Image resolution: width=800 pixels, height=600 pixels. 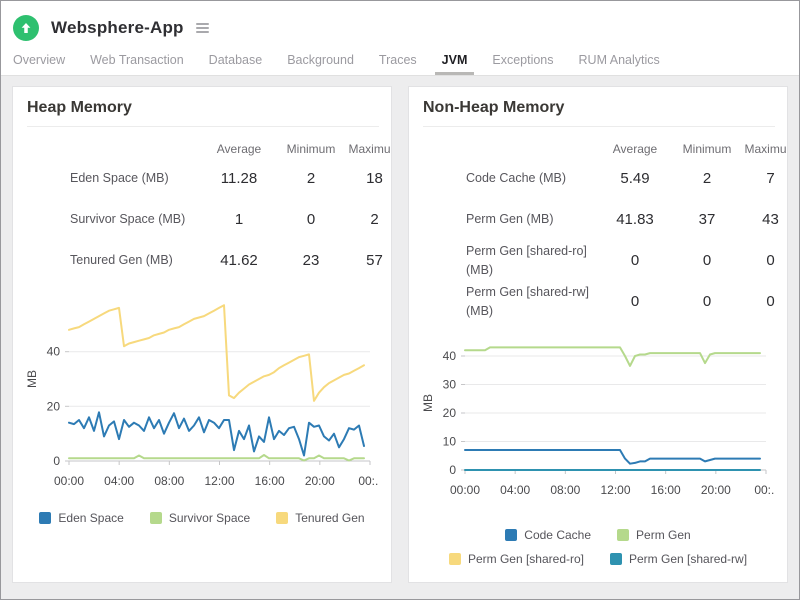 What do you see at coordinates (39, 64) in the screenshot?
I see `tab-overview: Overview` at bounding box center [39, 64].